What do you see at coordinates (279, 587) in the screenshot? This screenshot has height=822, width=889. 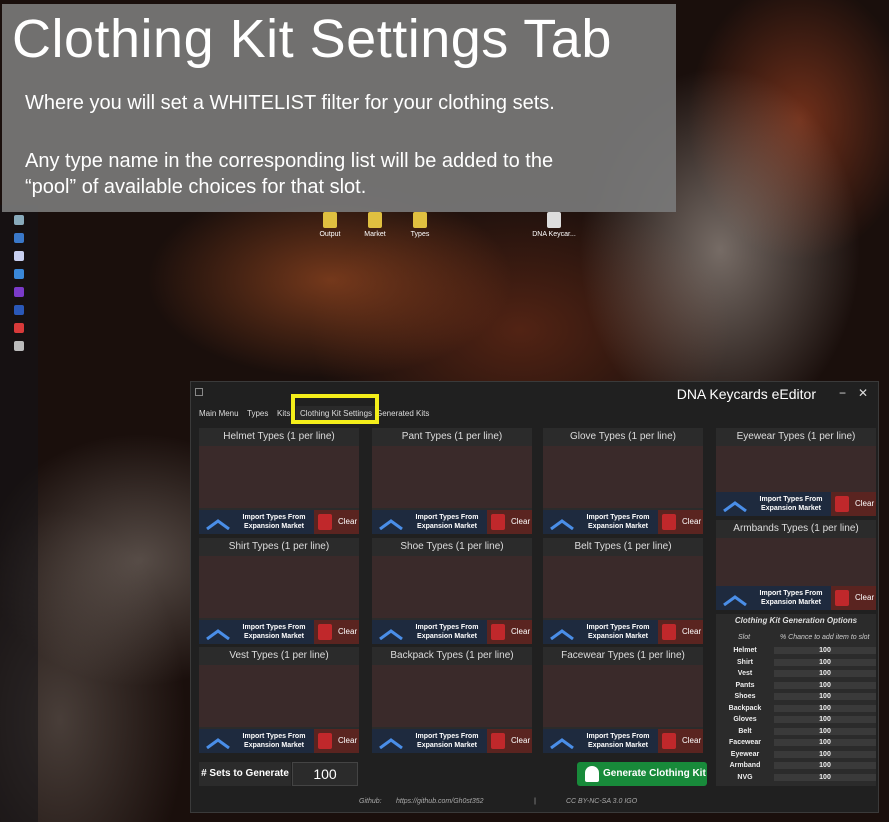 I see `shirt-types-input` at bounding box center [279, 587].